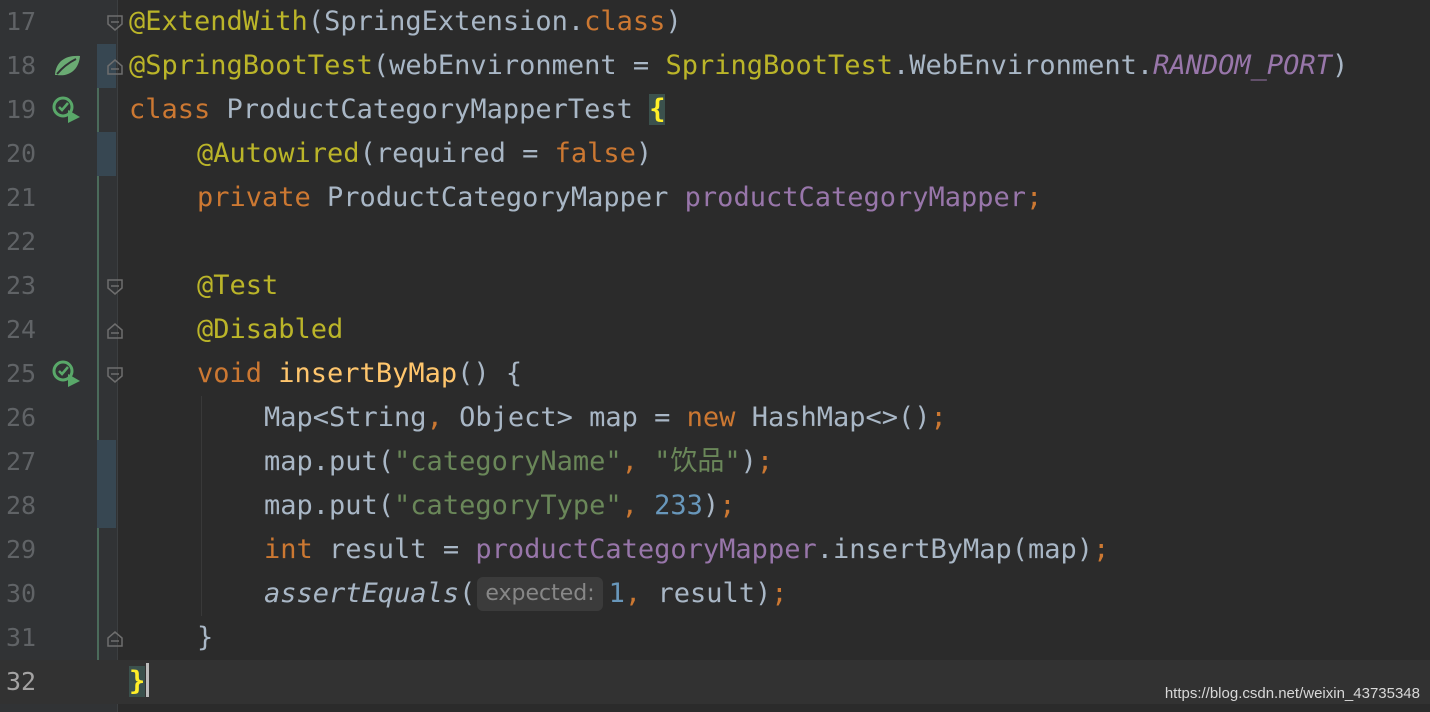 The width and height of the screenshot is (1430, 712). I want to click on code-line-25: 25 void insertByMap() {, so click(715, 374).